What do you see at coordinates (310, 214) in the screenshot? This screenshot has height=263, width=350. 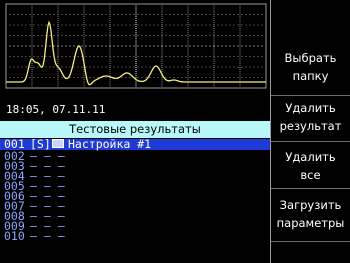 I see `load-parameters-button: Загрузить параметры` at bounding box center [310, 214].